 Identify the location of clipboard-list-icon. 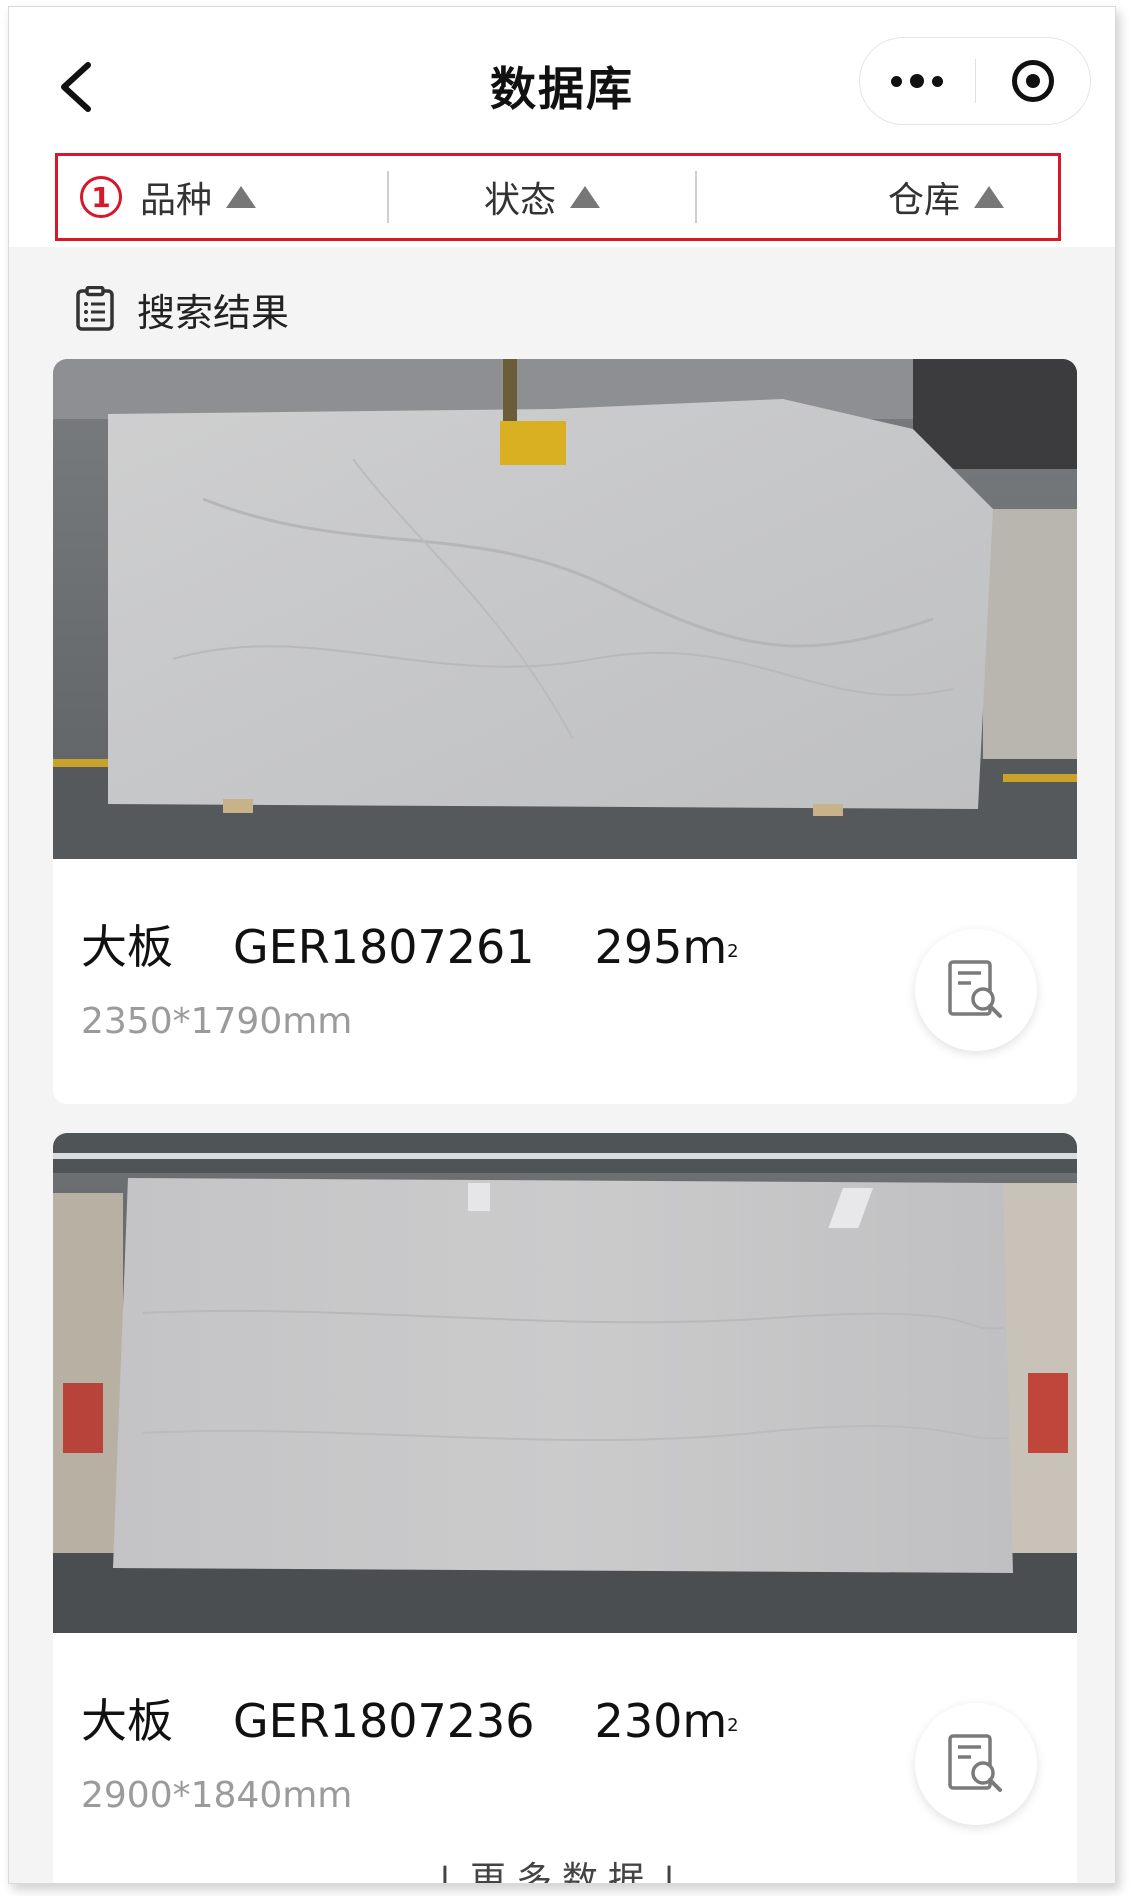
(95, 308).